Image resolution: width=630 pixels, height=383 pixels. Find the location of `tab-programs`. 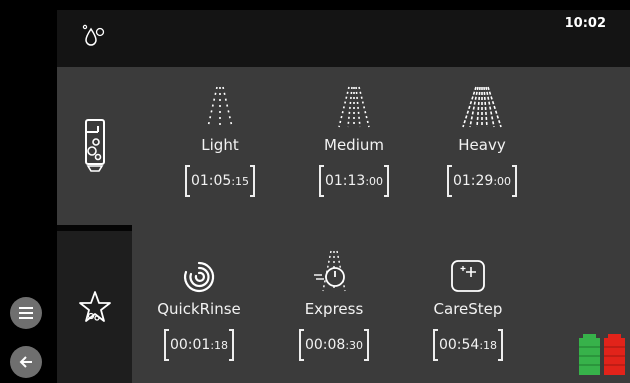

tab-programs is located at coordinates (94, 146).